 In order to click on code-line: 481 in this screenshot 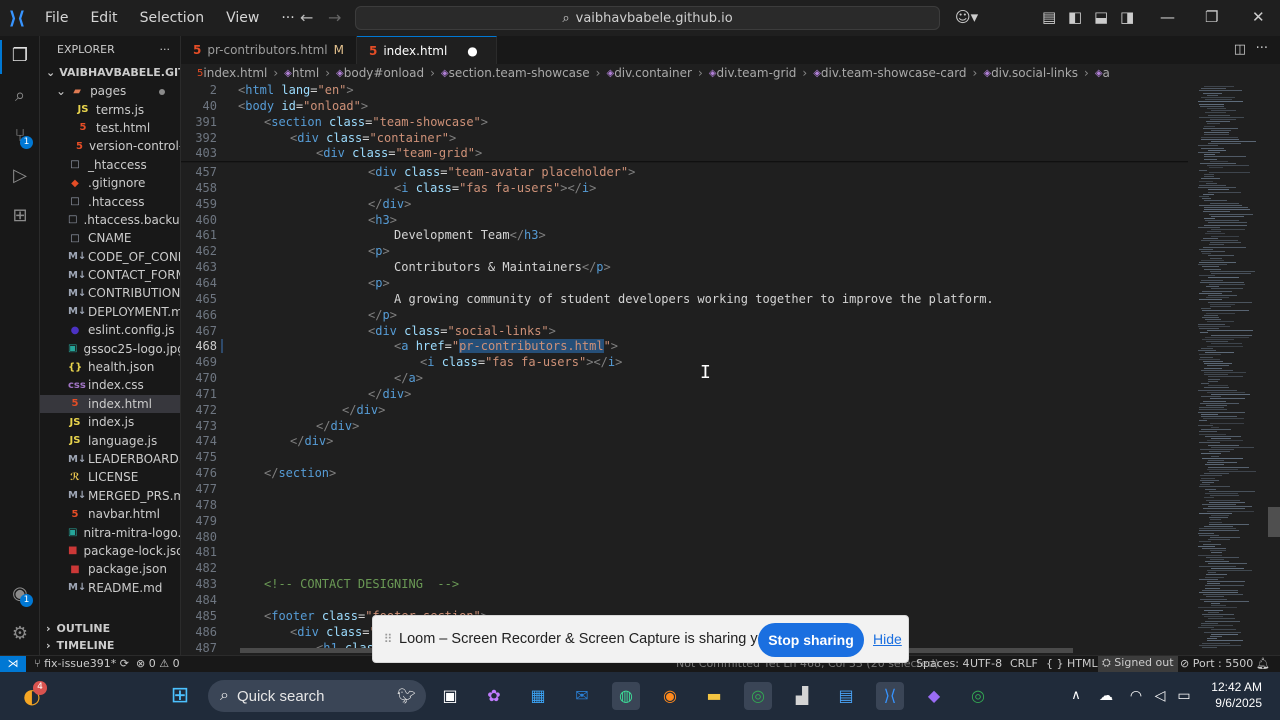, I will do `click(684, 552)`.